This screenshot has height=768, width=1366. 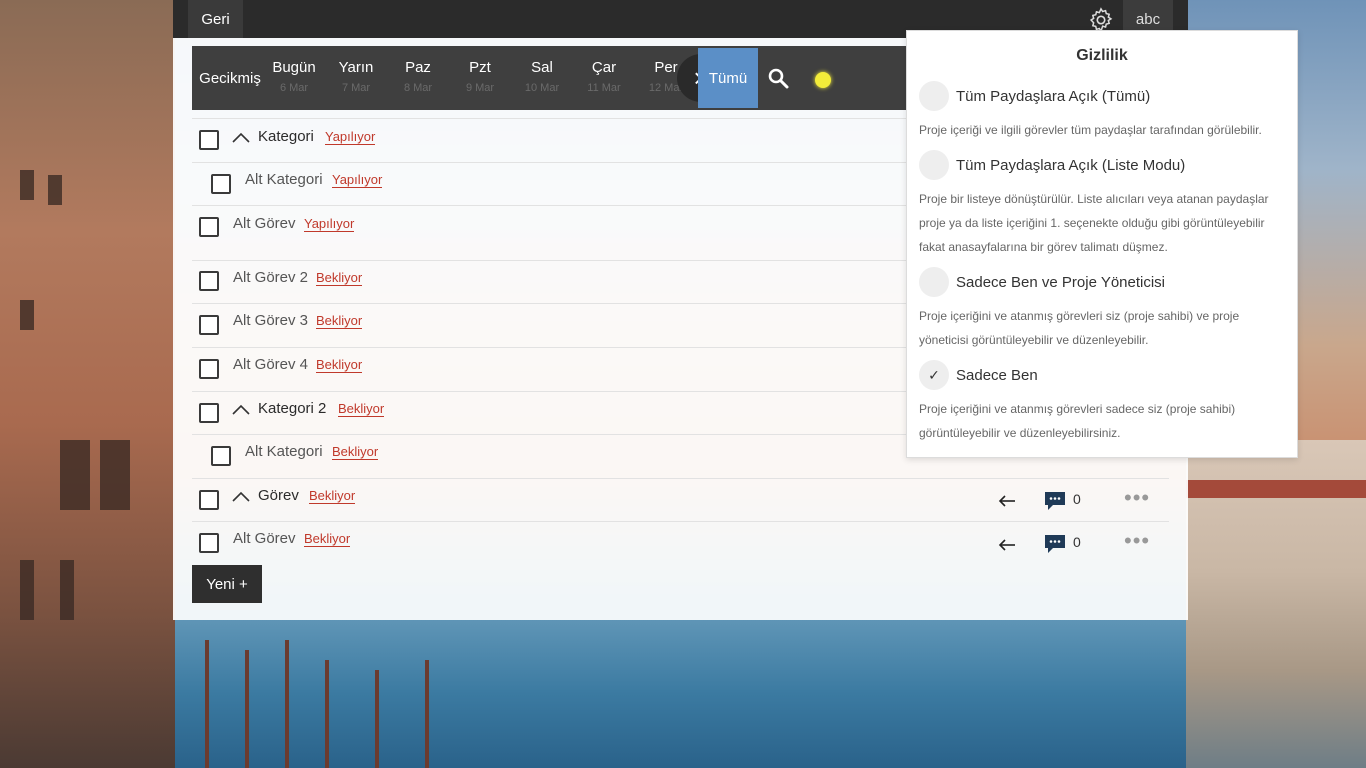 What do you see at coordinates (215, 19) in the screenshot?
I see `back-button: Geri` at bounding box center [215, 19].